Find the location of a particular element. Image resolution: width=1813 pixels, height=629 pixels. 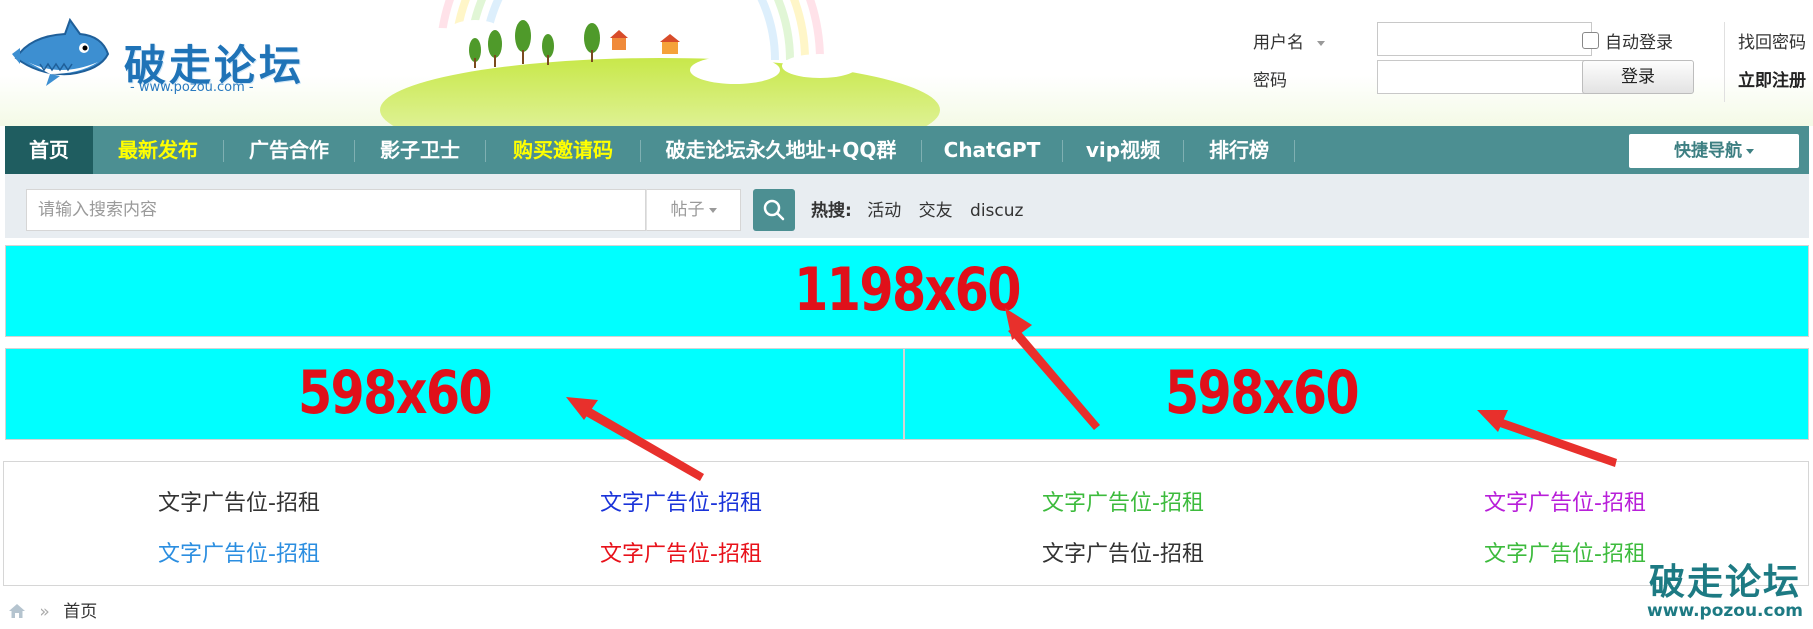

login-button: 登录 is located at coordinates (1638, 77).